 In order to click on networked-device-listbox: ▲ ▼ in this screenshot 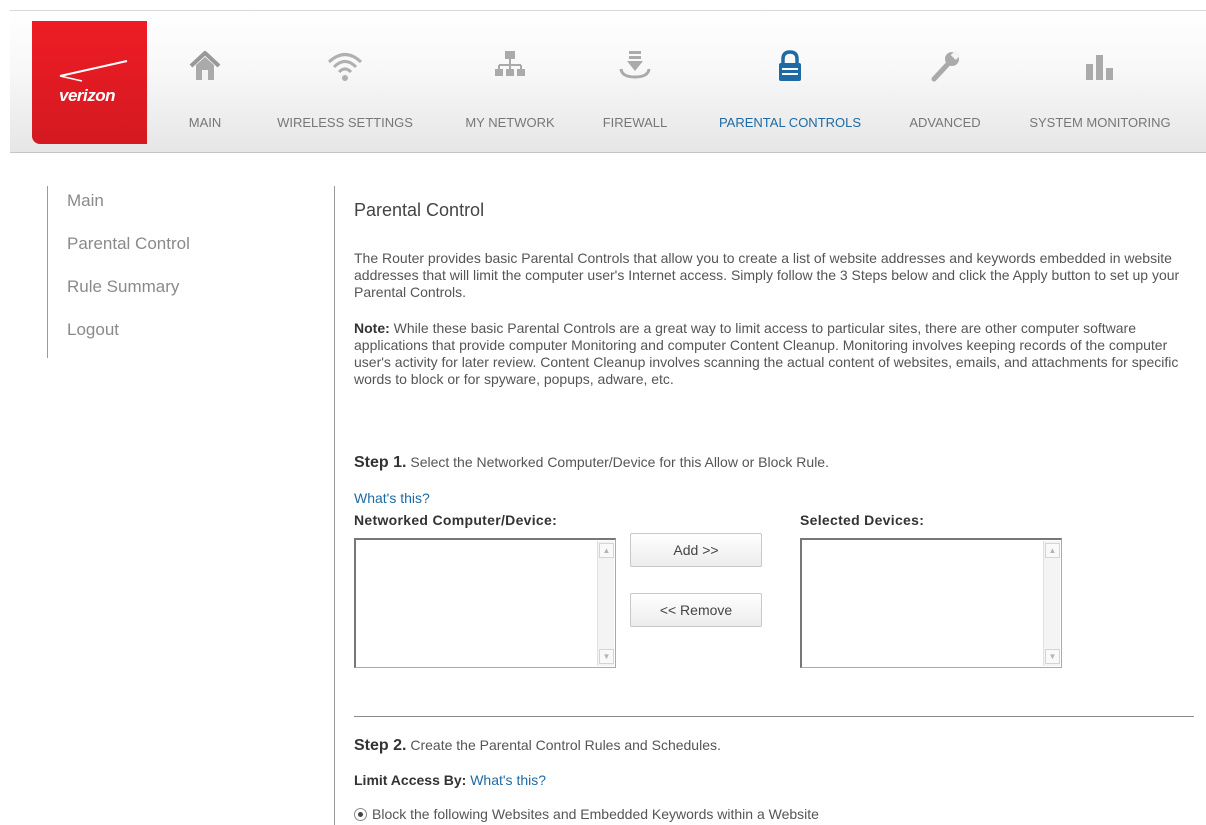, I will do `click(485, 603)`.